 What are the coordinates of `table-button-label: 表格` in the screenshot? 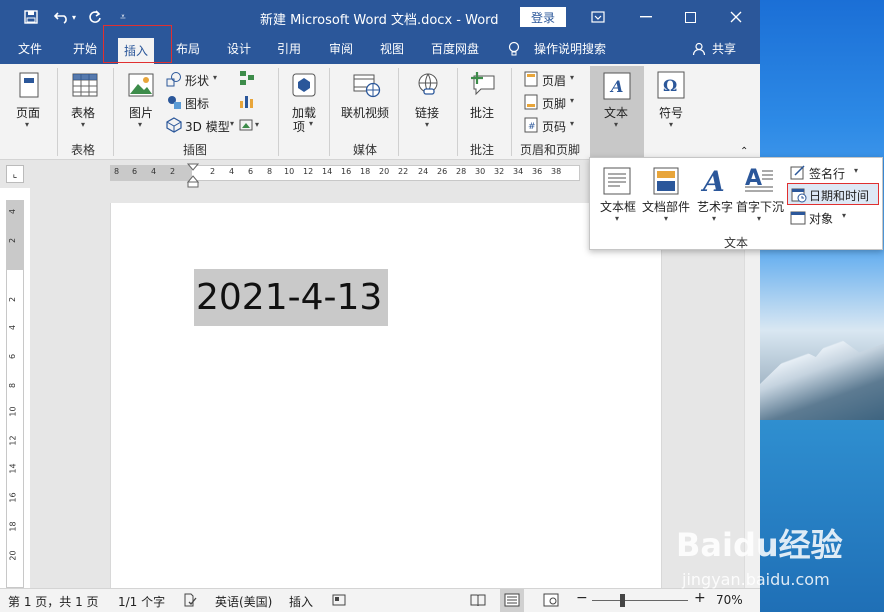 It's located at (83, 112).